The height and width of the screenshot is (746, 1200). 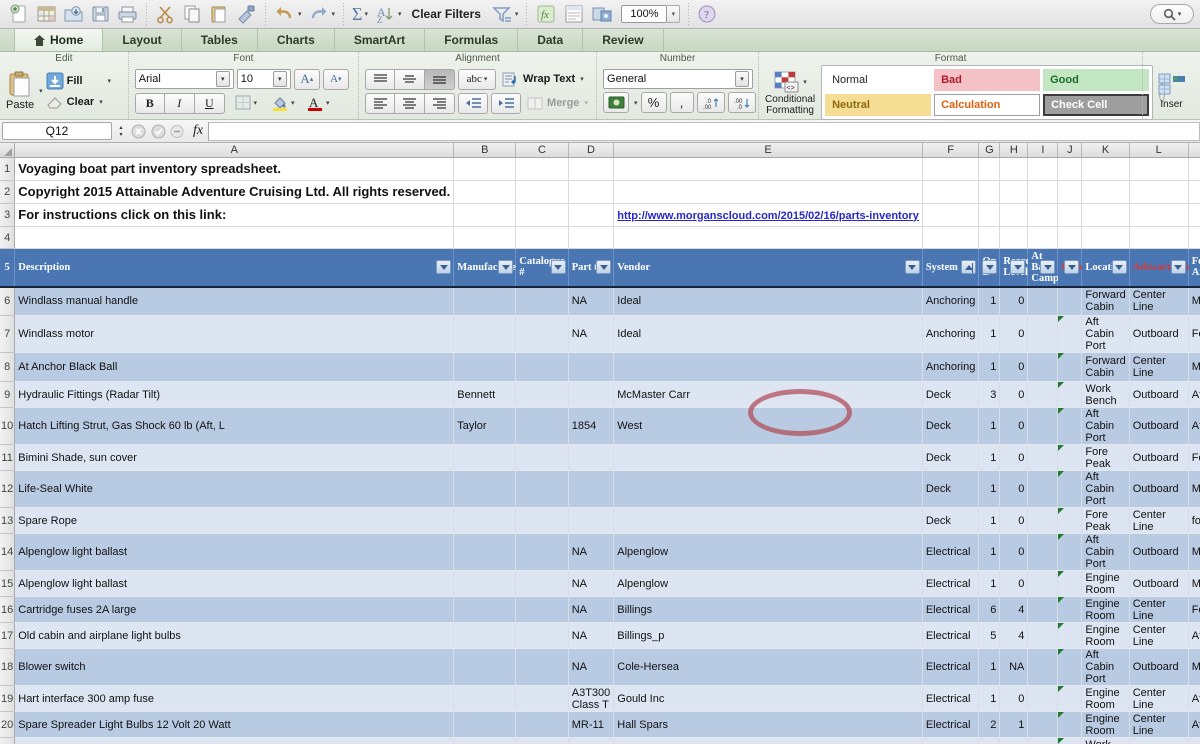 What do you see at coordinates (234, 215) in the screenshot?
I see `cell: For instructions click on this link:` at bounding box center [234, 215].